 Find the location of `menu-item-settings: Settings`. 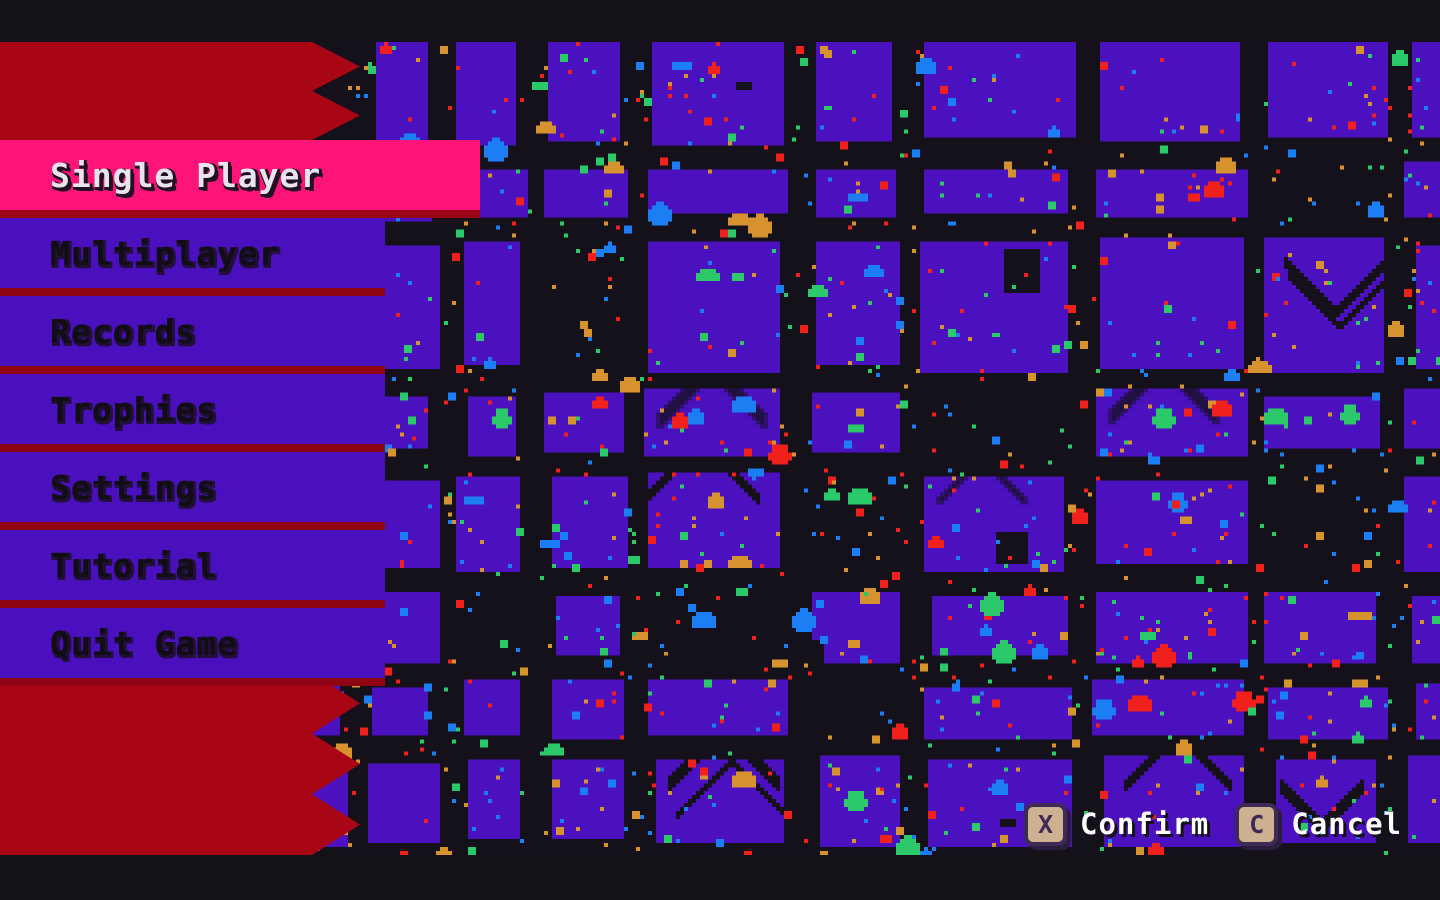

menu-item-settings: Settings is located at coordinates (192, 487).